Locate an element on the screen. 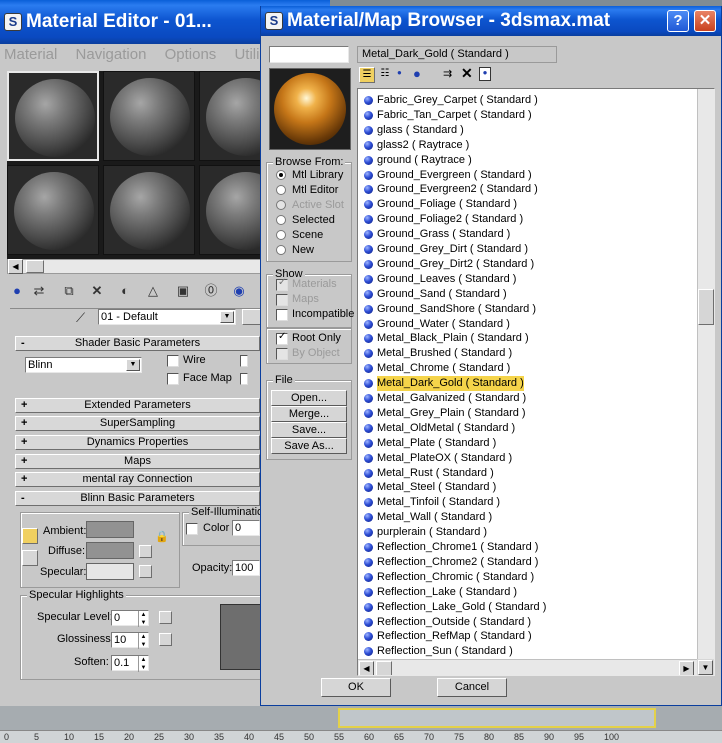 This screenshot has height=743, width=722. clear-material-library-icon: ● is located at coordinates (485, 74).